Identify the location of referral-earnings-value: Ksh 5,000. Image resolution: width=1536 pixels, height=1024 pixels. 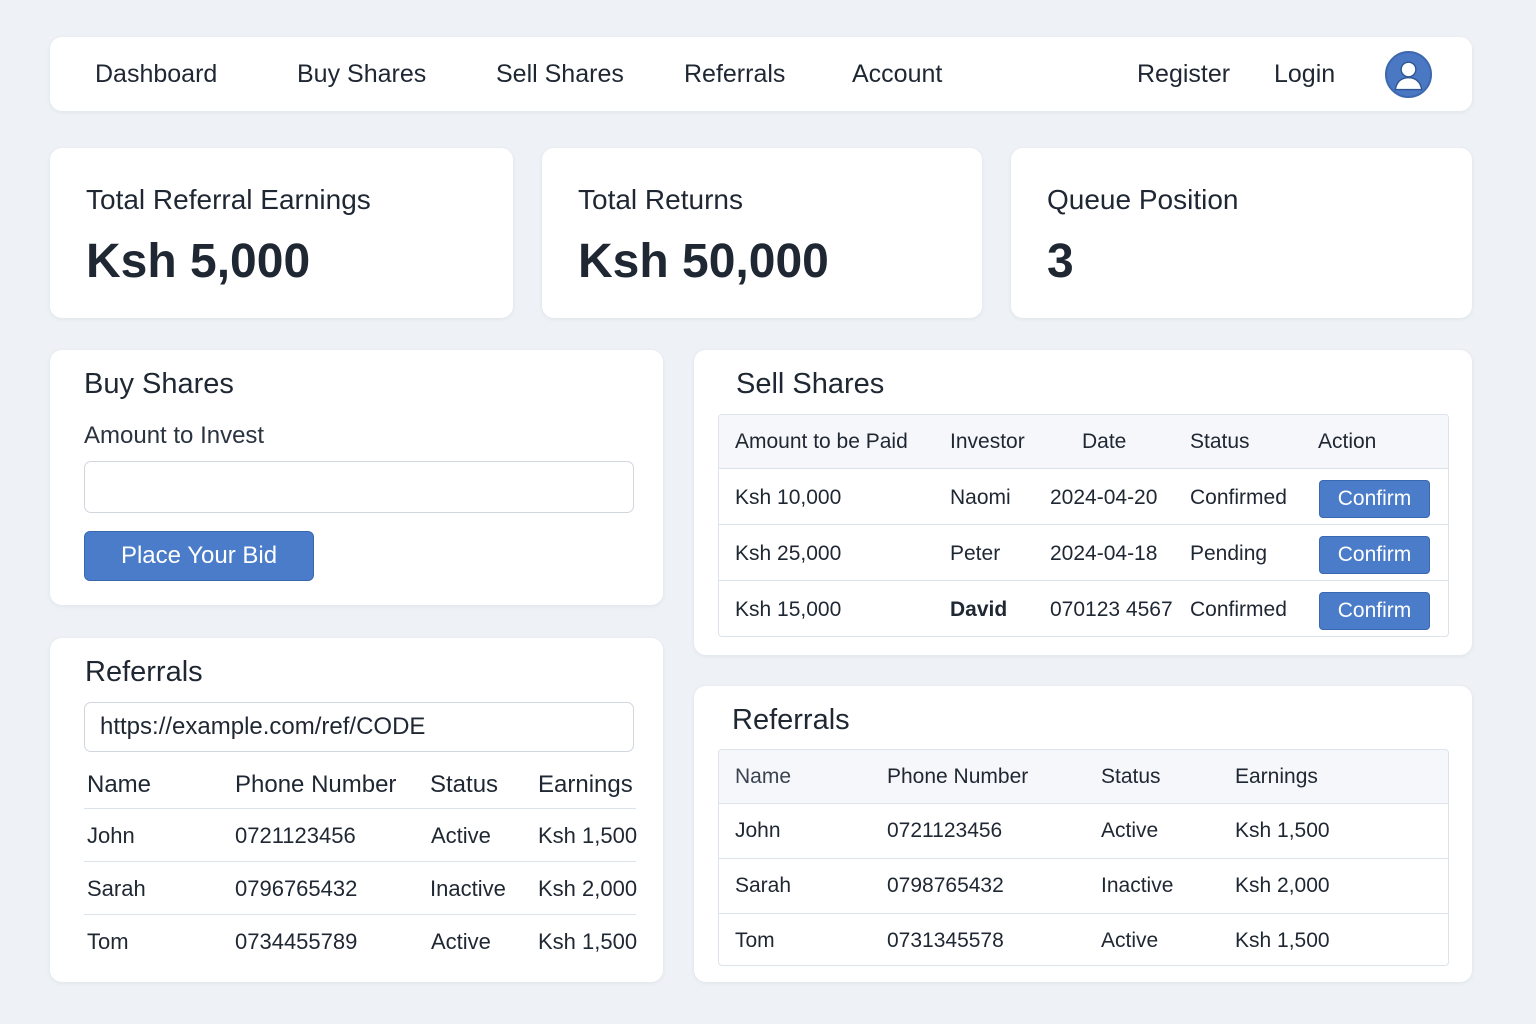
(198, 261).